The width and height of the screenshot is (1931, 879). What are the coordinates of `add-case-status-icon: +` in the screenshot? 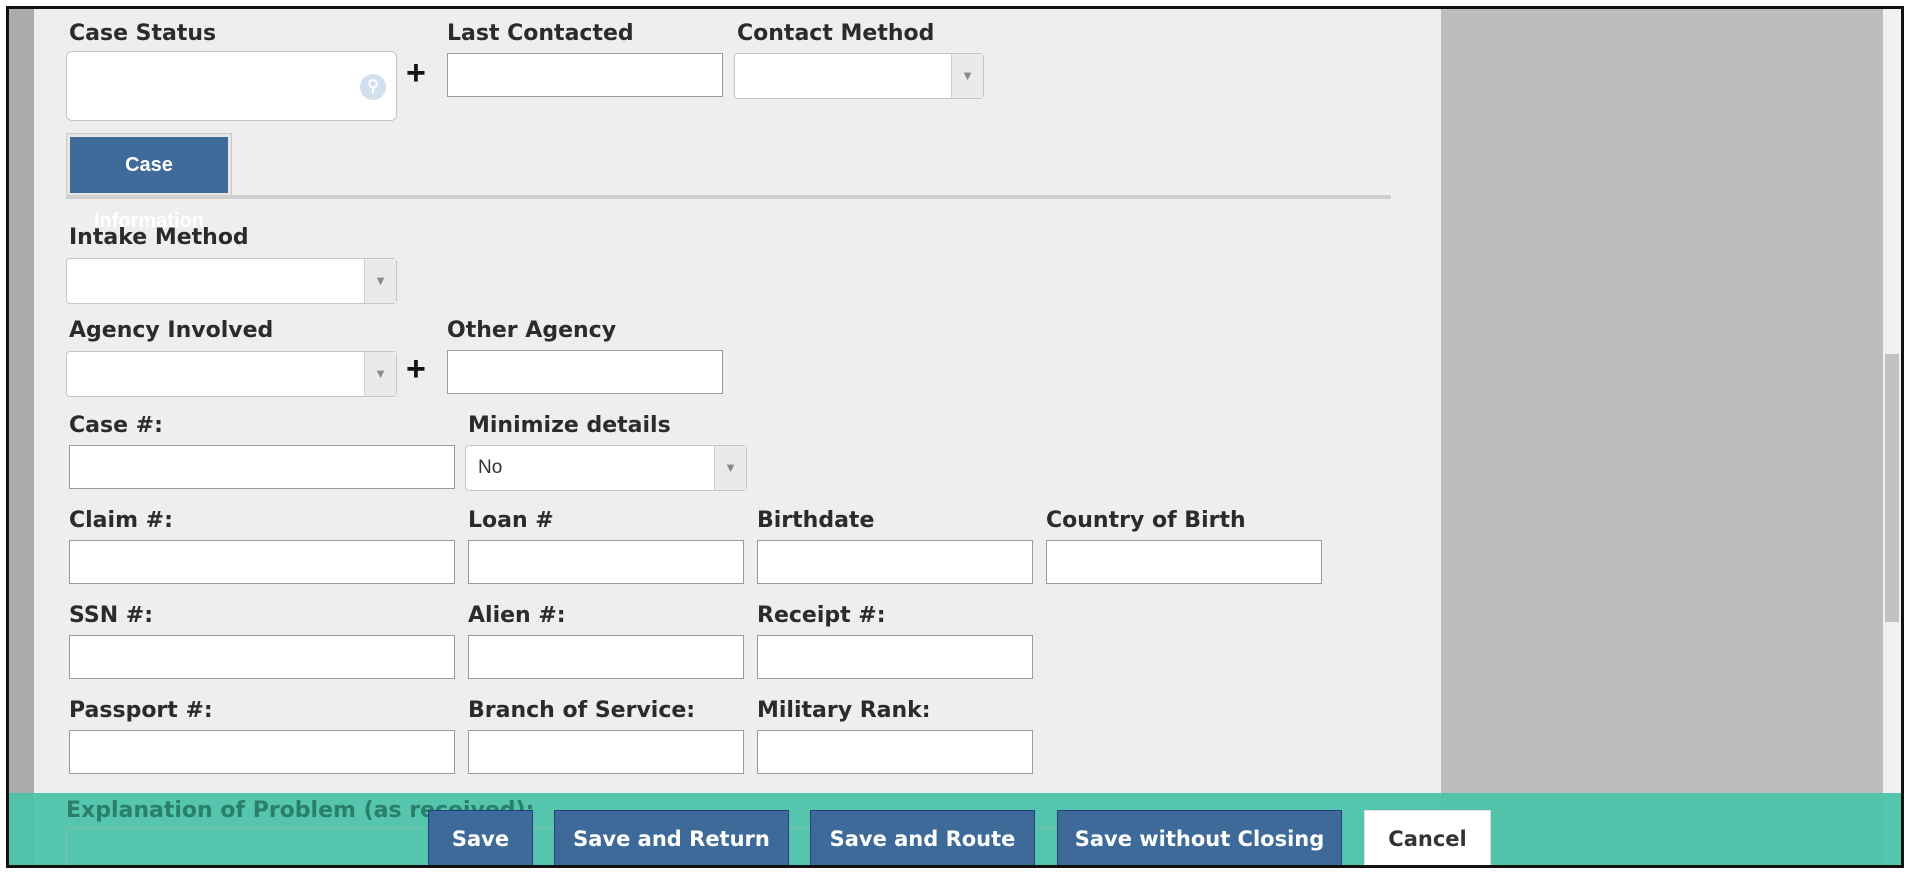 It's located at (416, 73).